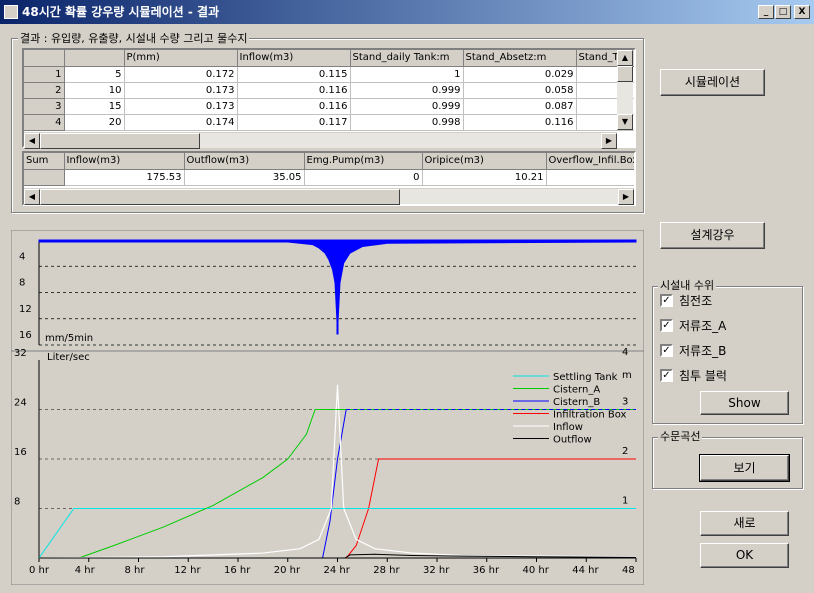  What do you see at coordinates (590, 415) in the screenshot?
I see `legend-label: Infiltration Box` at bounding box center [590, 415].